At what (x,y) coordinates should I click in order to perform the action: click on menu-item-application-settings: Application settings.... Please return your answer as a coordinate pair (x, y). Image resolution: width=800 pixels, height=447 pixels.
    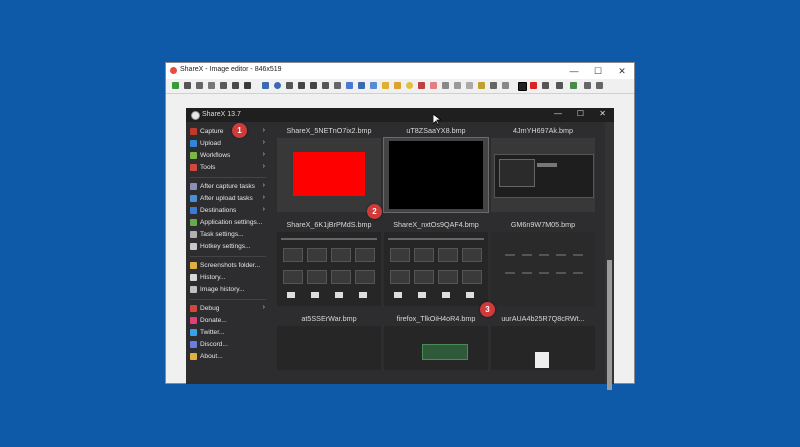
    Looking at the image, I should click on (228, 223).